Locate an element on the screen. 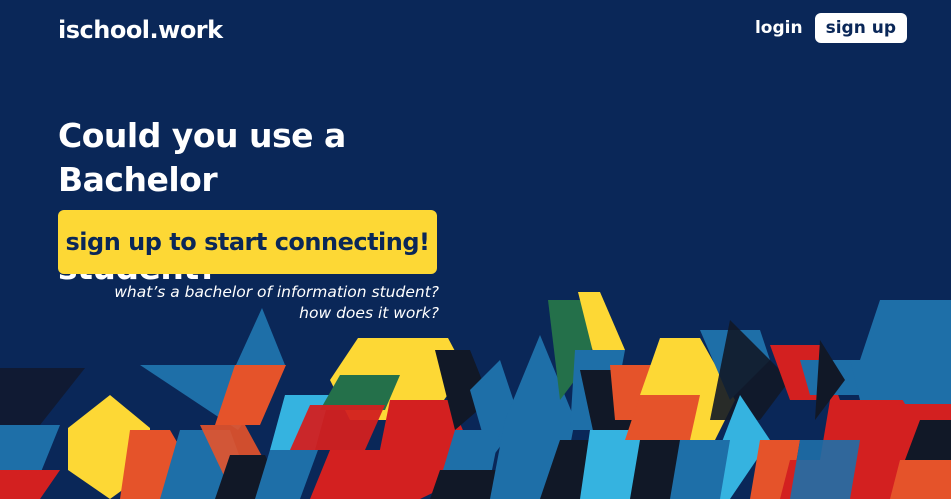 This screenshot has height=499, width=951. signup-button: sign up is located at coordinates (860, 28).